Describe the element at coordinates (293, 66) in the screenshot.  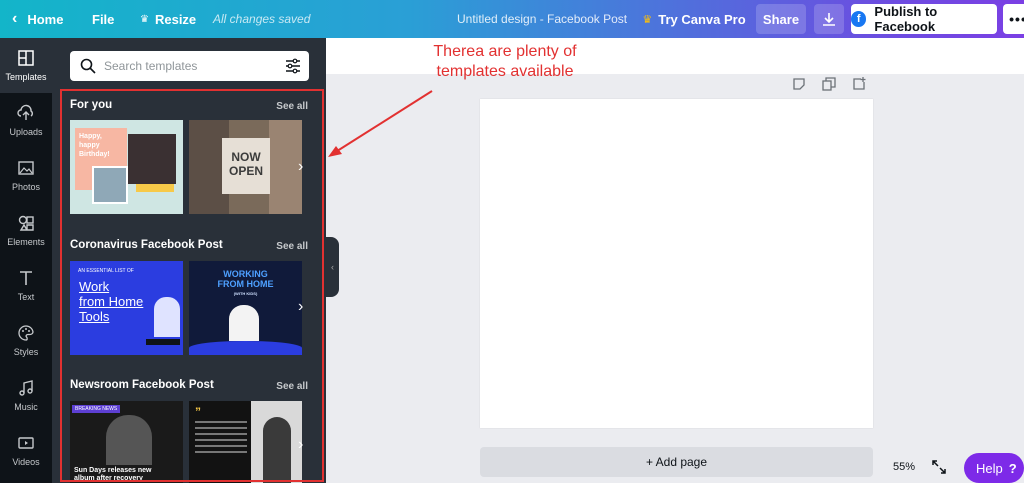
I see `filter-icon` at that location.